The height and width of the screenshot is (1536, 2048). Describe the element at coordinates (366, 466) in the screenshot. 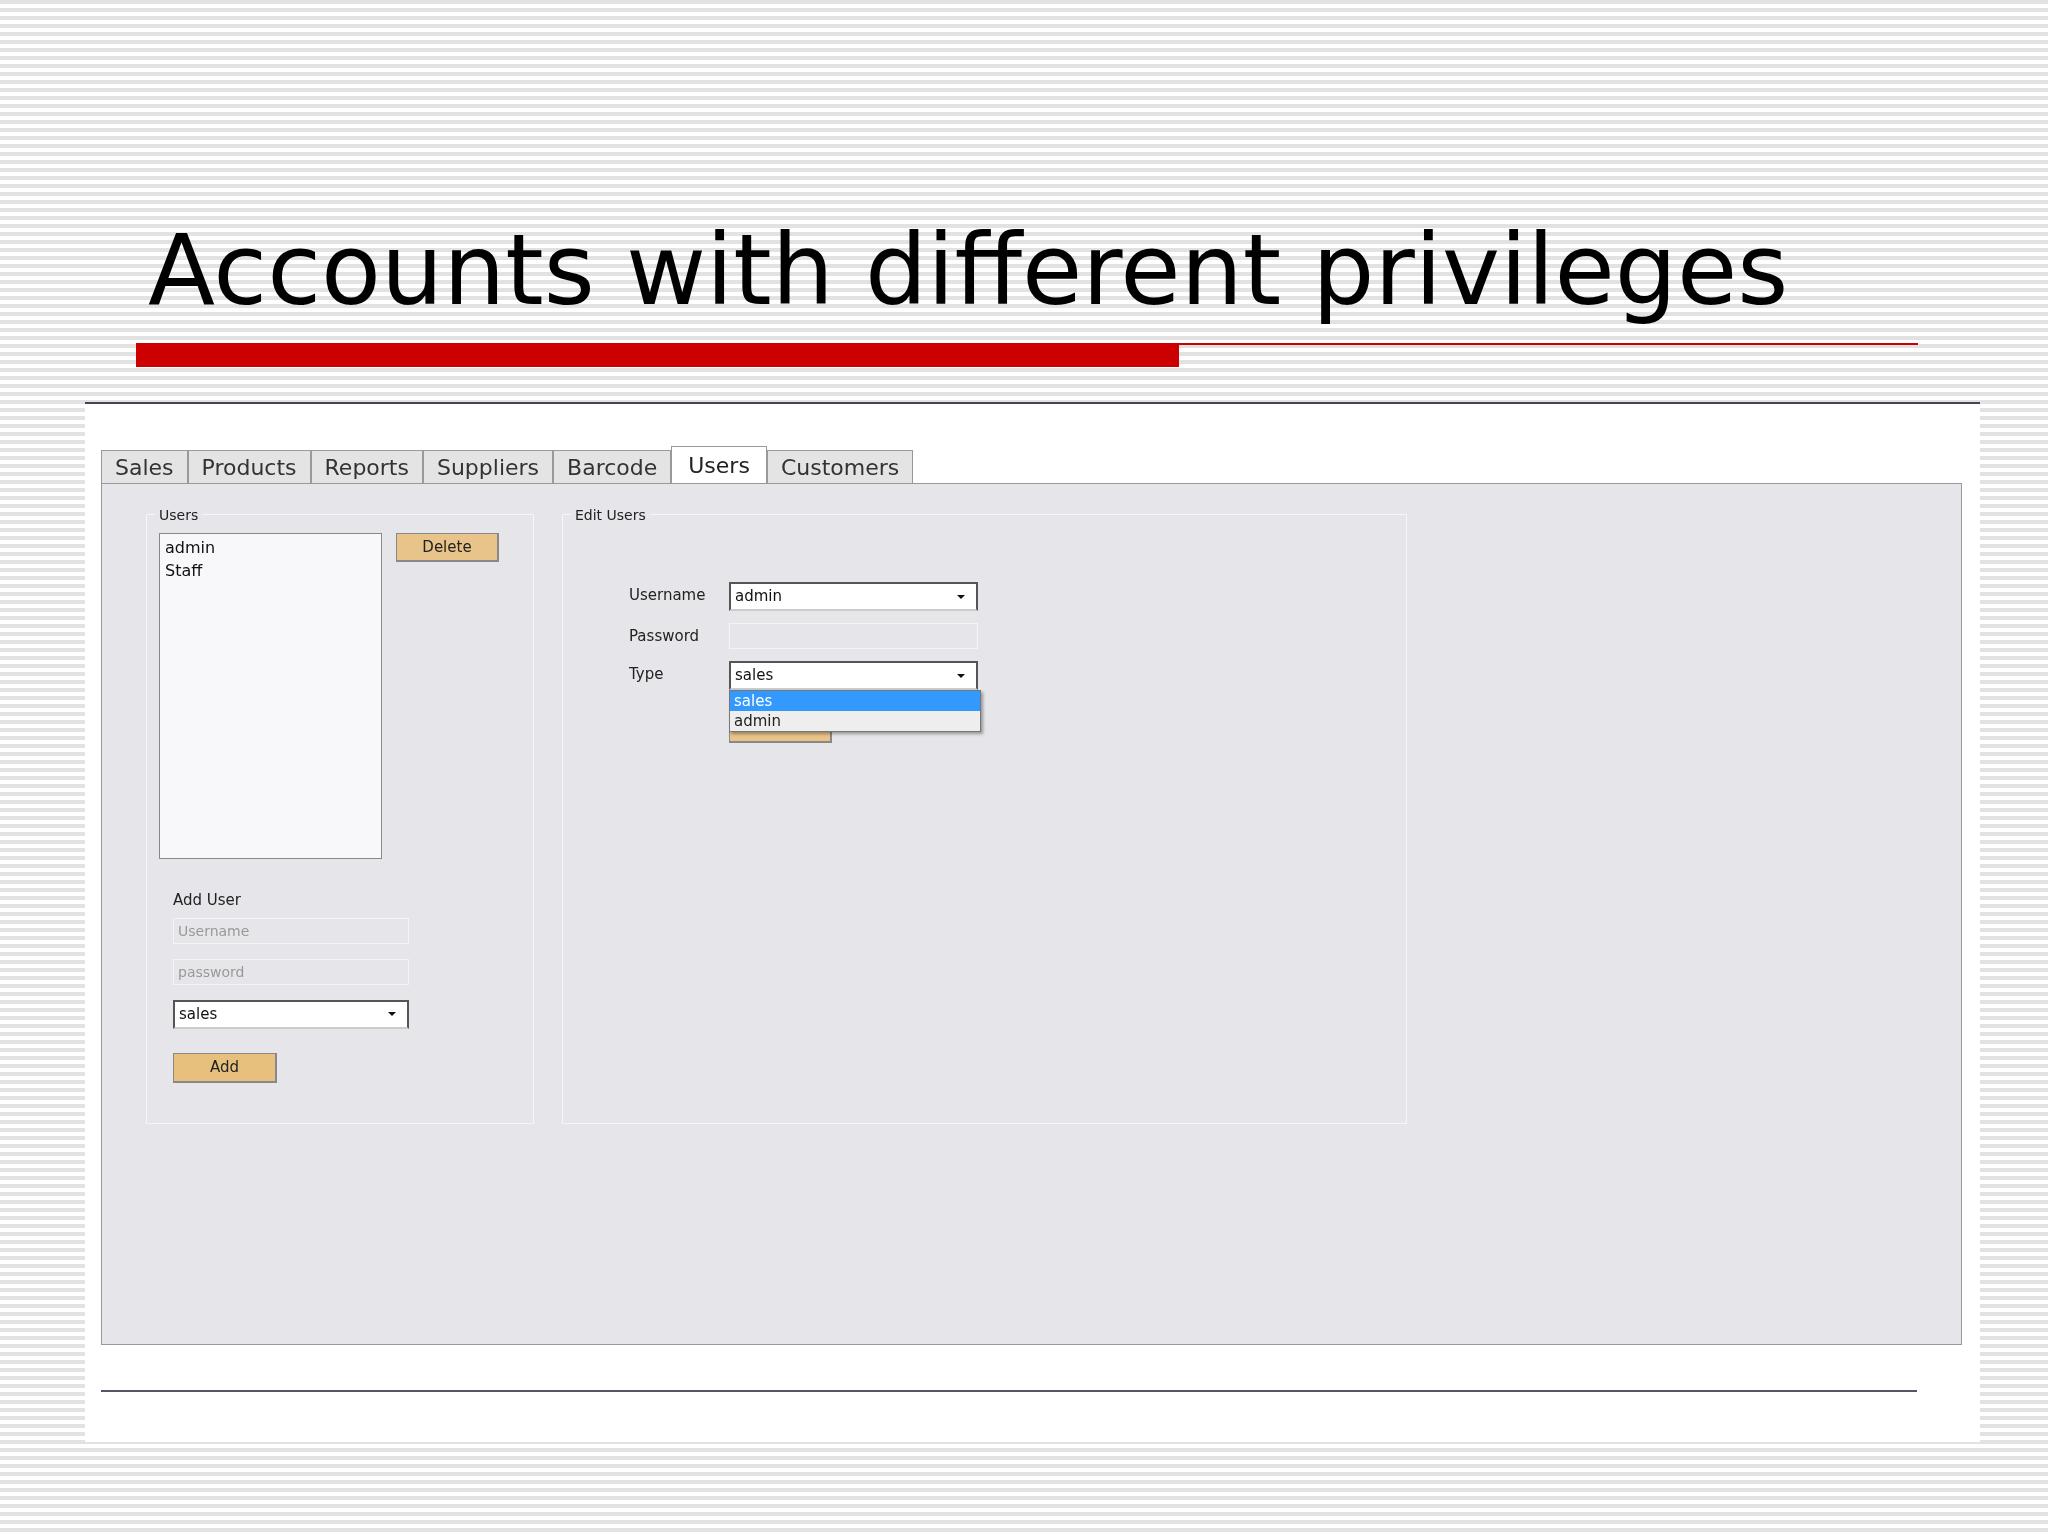

I see `tab: Reports` at that location.